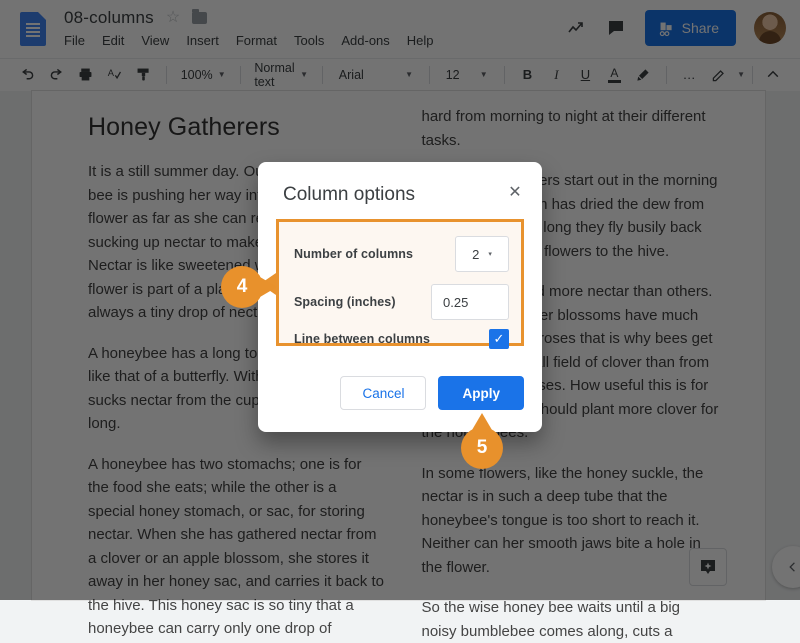 This screenshot has height=643, width=800. I want to click on chevron-down-icon: ▾, so click(490, 254).